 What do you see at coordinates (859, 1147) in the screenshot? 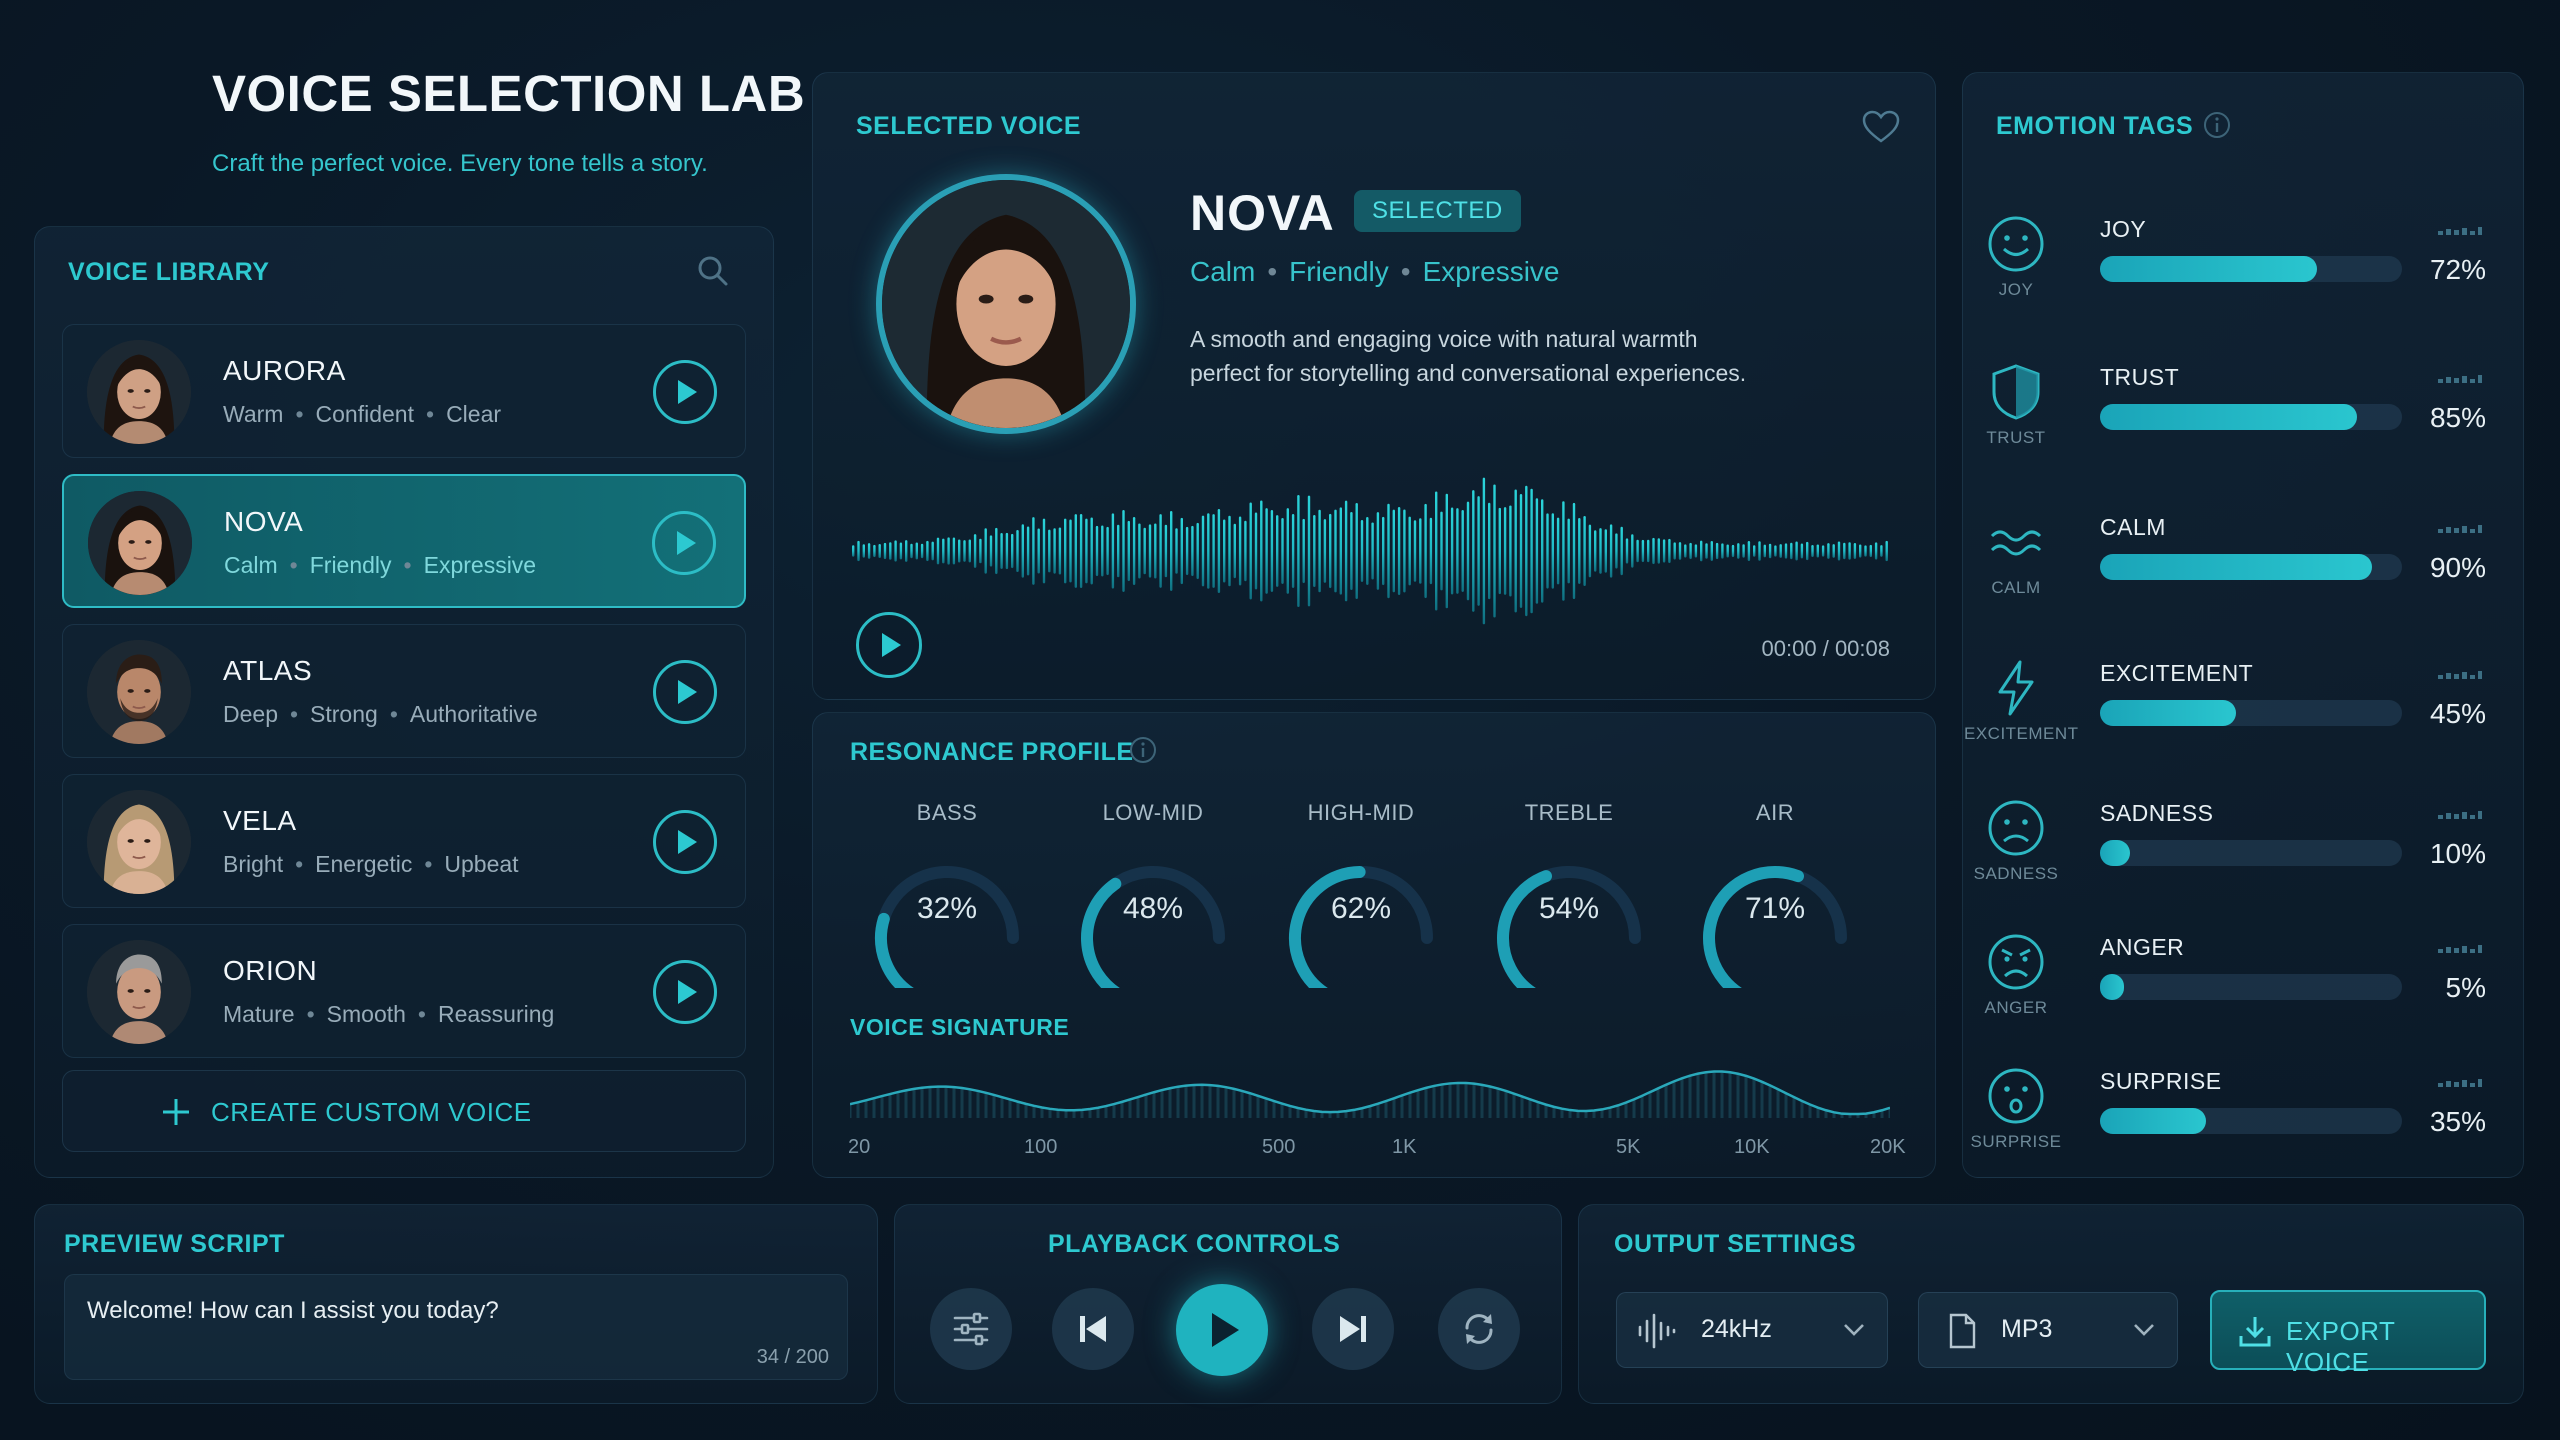
I see `frequency-tick-label: 20` at bounding box center [859, 1147].